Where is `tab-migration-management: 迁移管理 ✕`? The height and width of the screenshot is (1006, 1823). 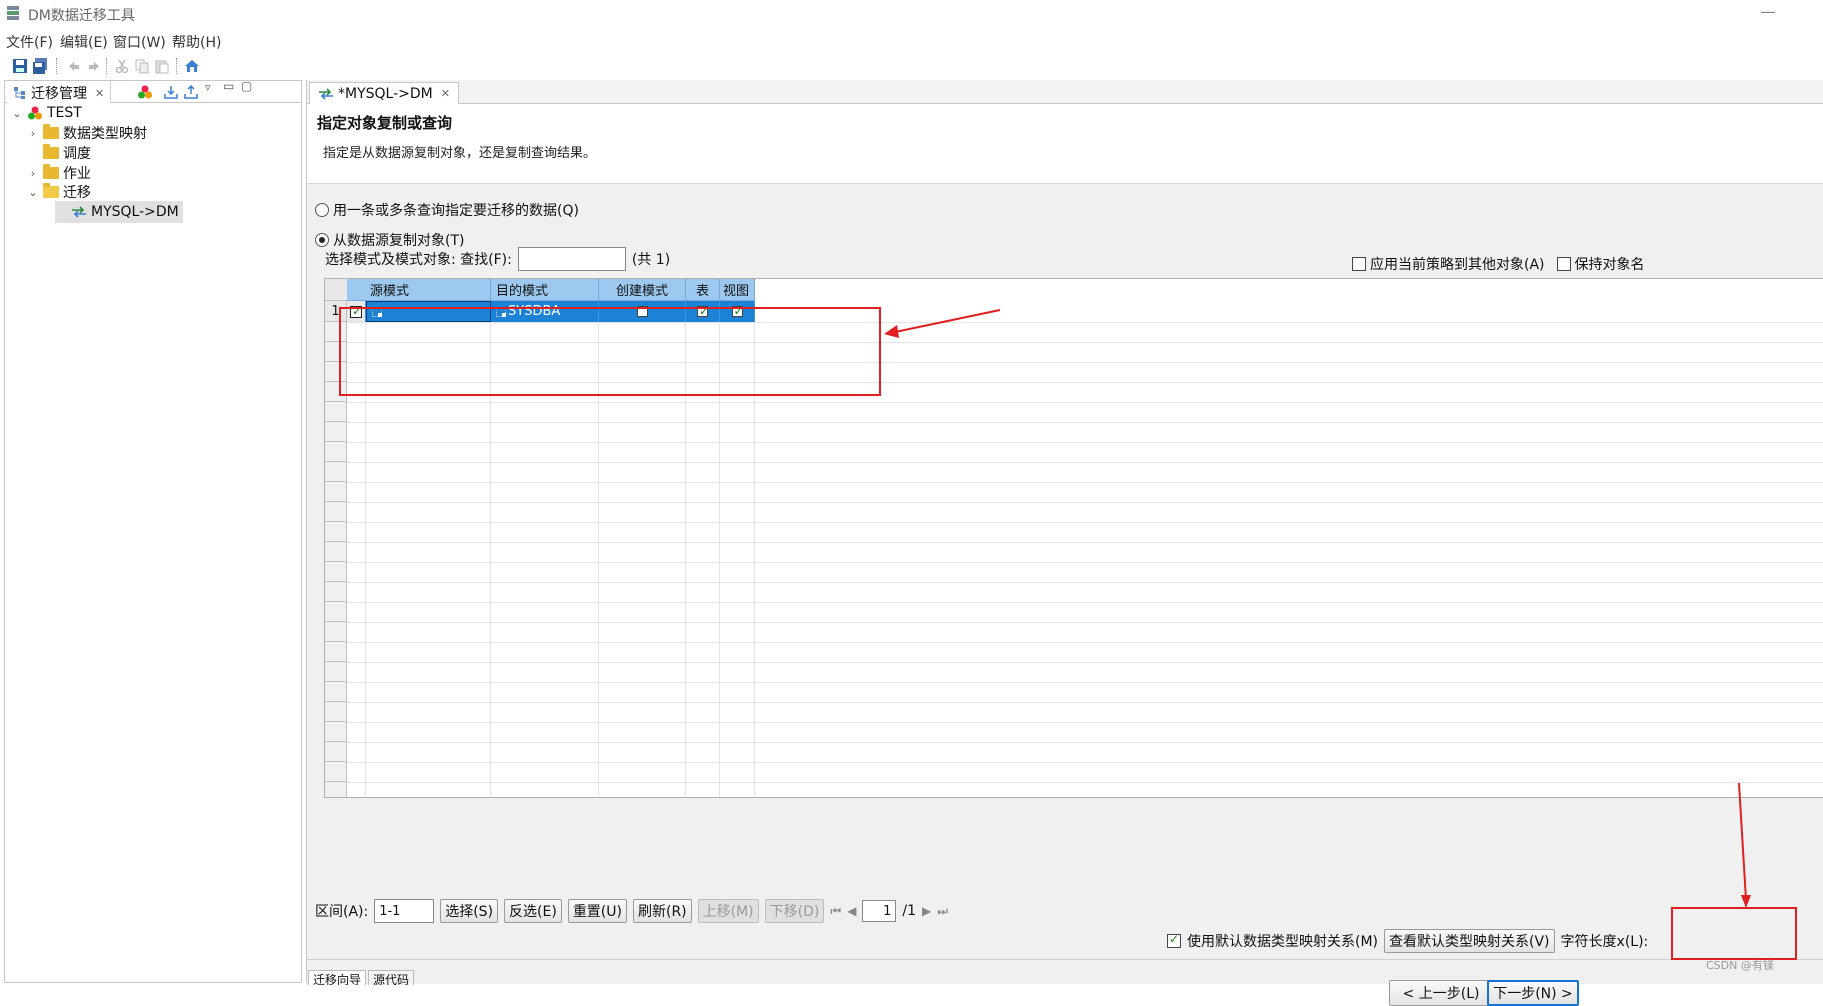 tab-migration-management: 迁移管理 ✕ is located at coordinates (59, 92).